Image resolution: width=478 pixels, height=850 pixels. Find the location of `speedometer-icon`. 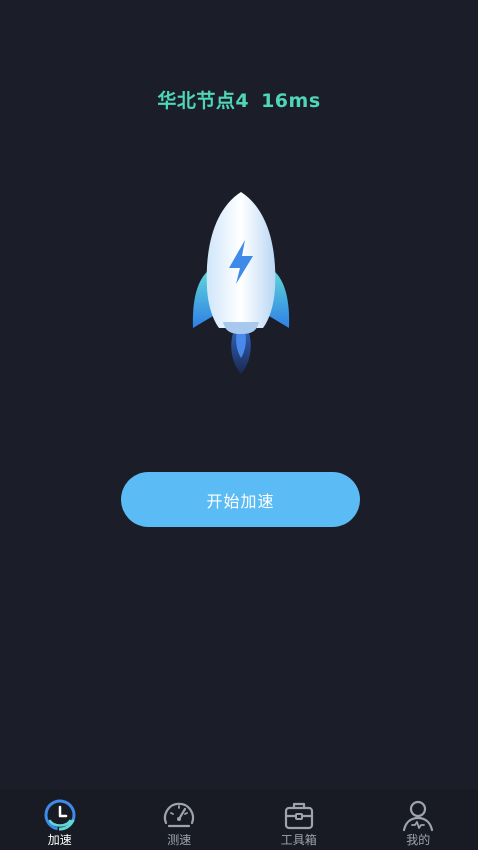

speedometer-icon is located at coordinates (179, 815).